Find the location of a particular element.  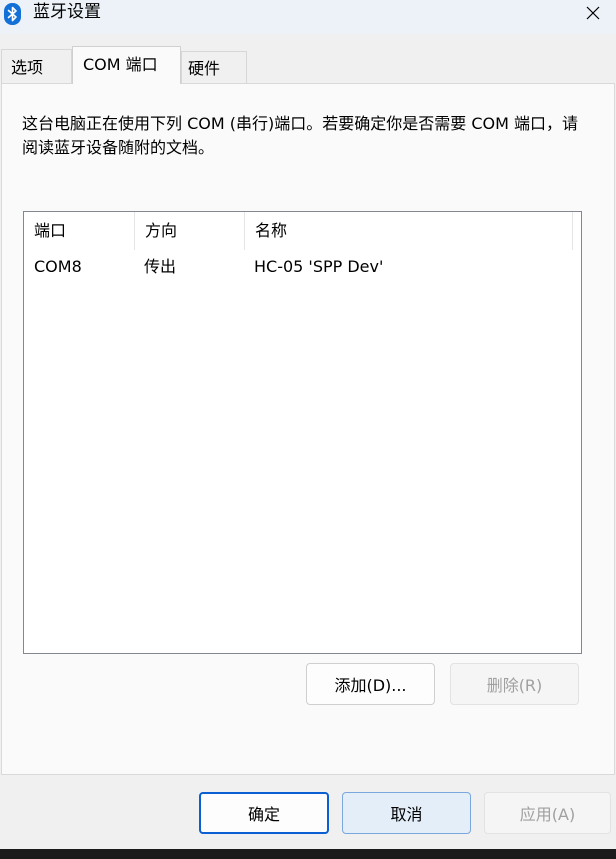

remove-button: 删除(R) is located at coordinates (514, 684).